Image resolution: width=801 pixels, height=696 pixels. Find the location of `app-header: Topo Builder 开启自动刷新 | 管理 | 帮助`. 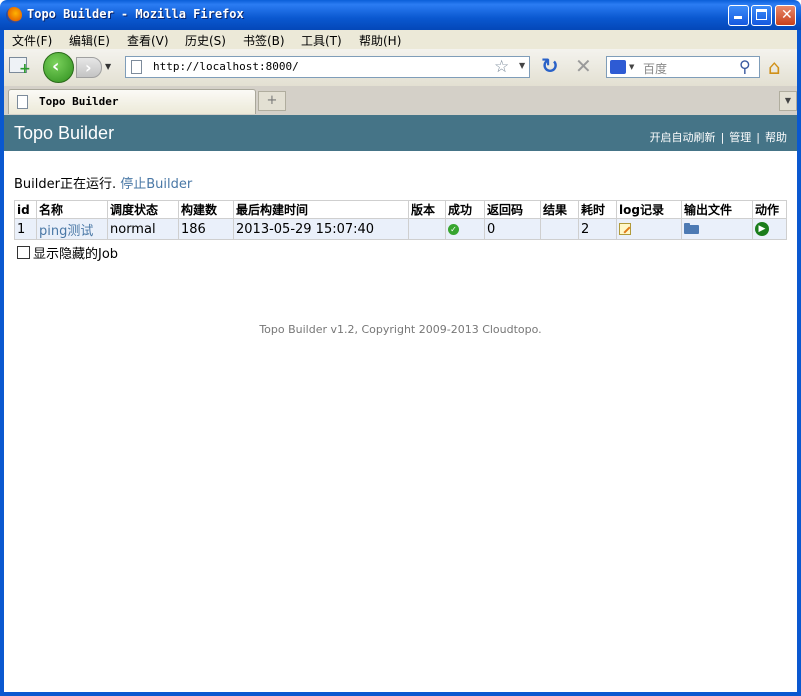

app-header: Topo Builder 开启自动刷新 | 管理 | 帮助 is located at coordinates (400, 133).